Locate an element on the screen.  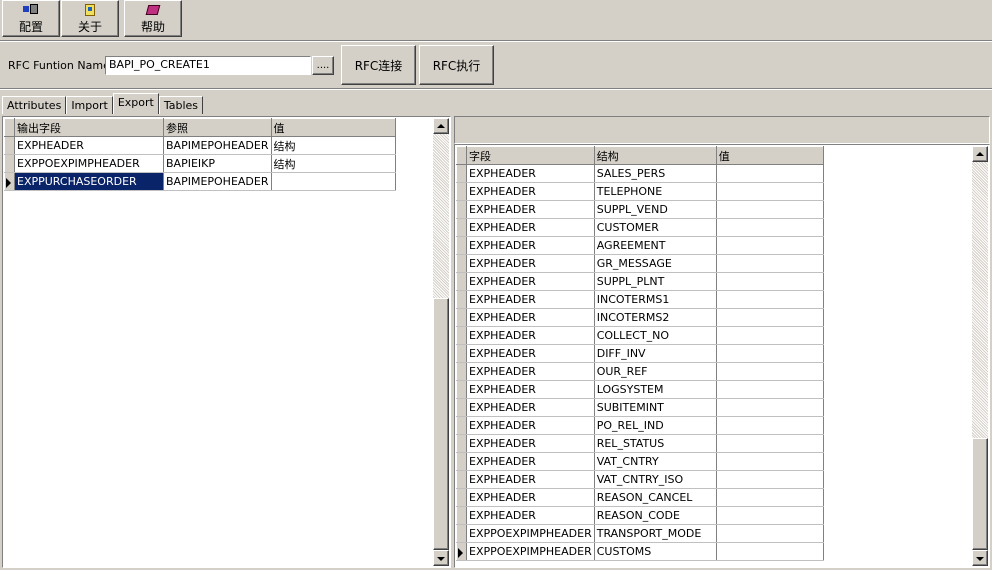
table-row: EXPHEADER INCOTERMS2 is located at coordinates (640, 317).